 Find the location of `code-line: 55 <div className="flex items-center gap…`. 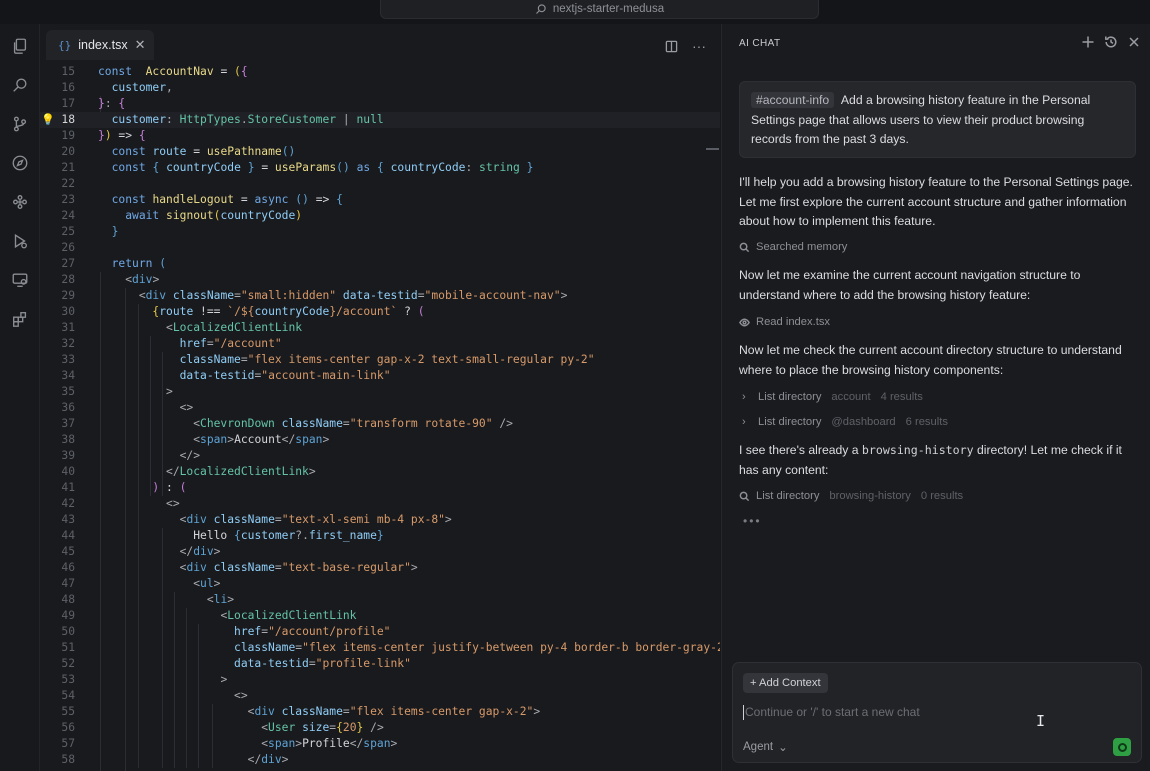

code-line: 55 <div className="flex items-center gap… is located at coordinates (380, 712).